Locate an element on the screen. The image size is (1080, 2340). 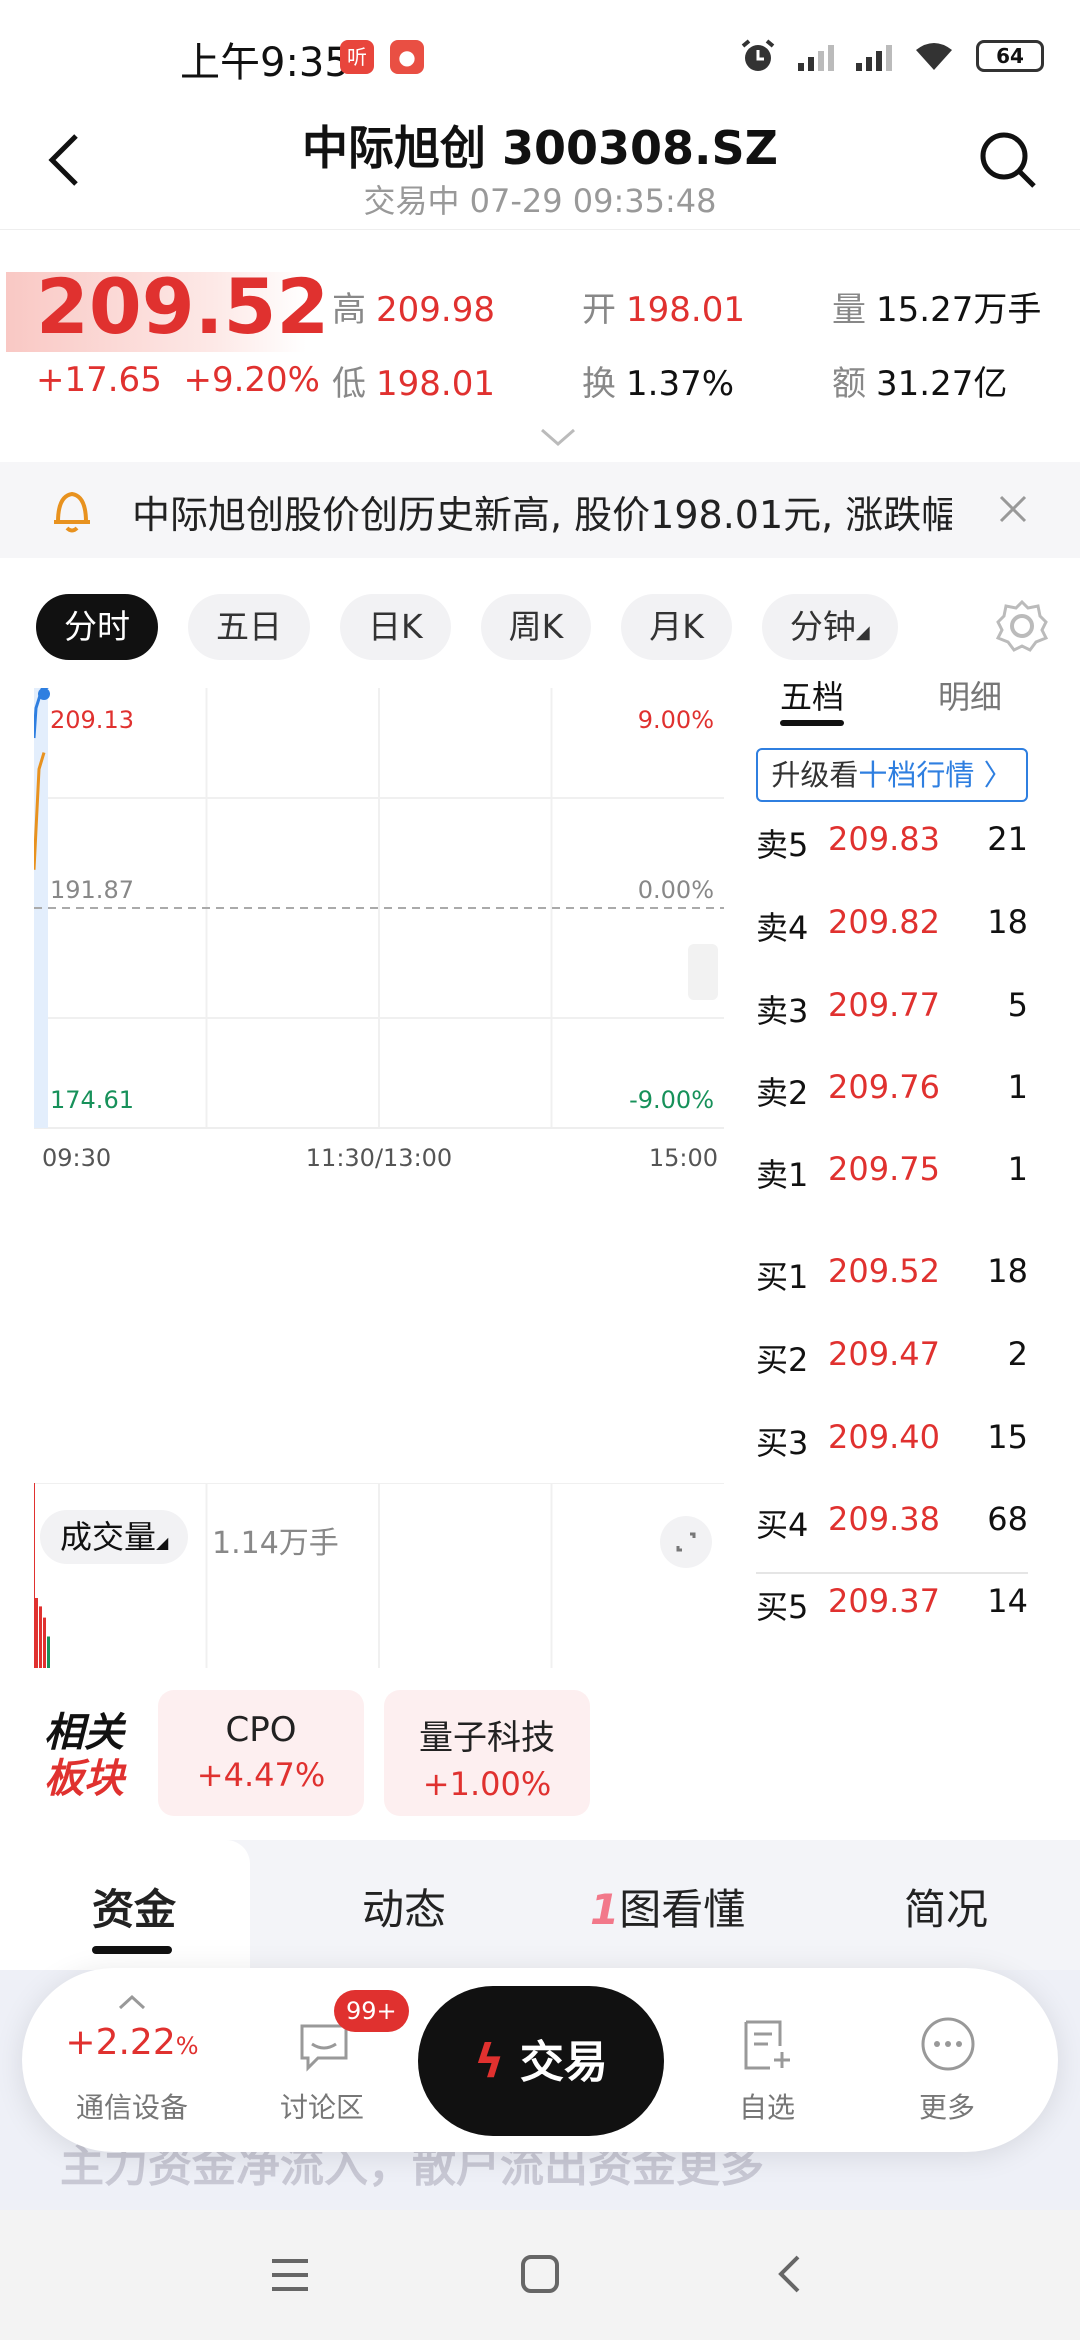
notice-text: 中际旭创股价创历史新高, 股价198.01元, 涨跌幅 is located at coordinates (542, 515).